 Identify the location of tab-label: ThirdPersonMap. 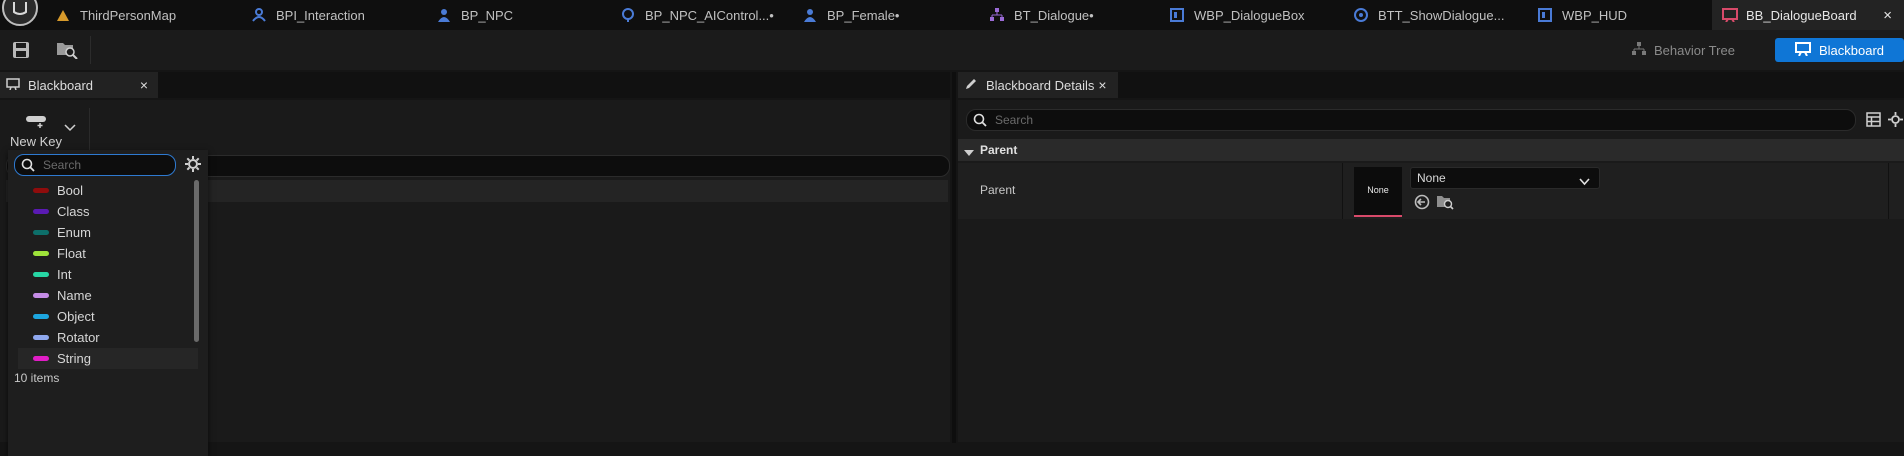
(128, 15).